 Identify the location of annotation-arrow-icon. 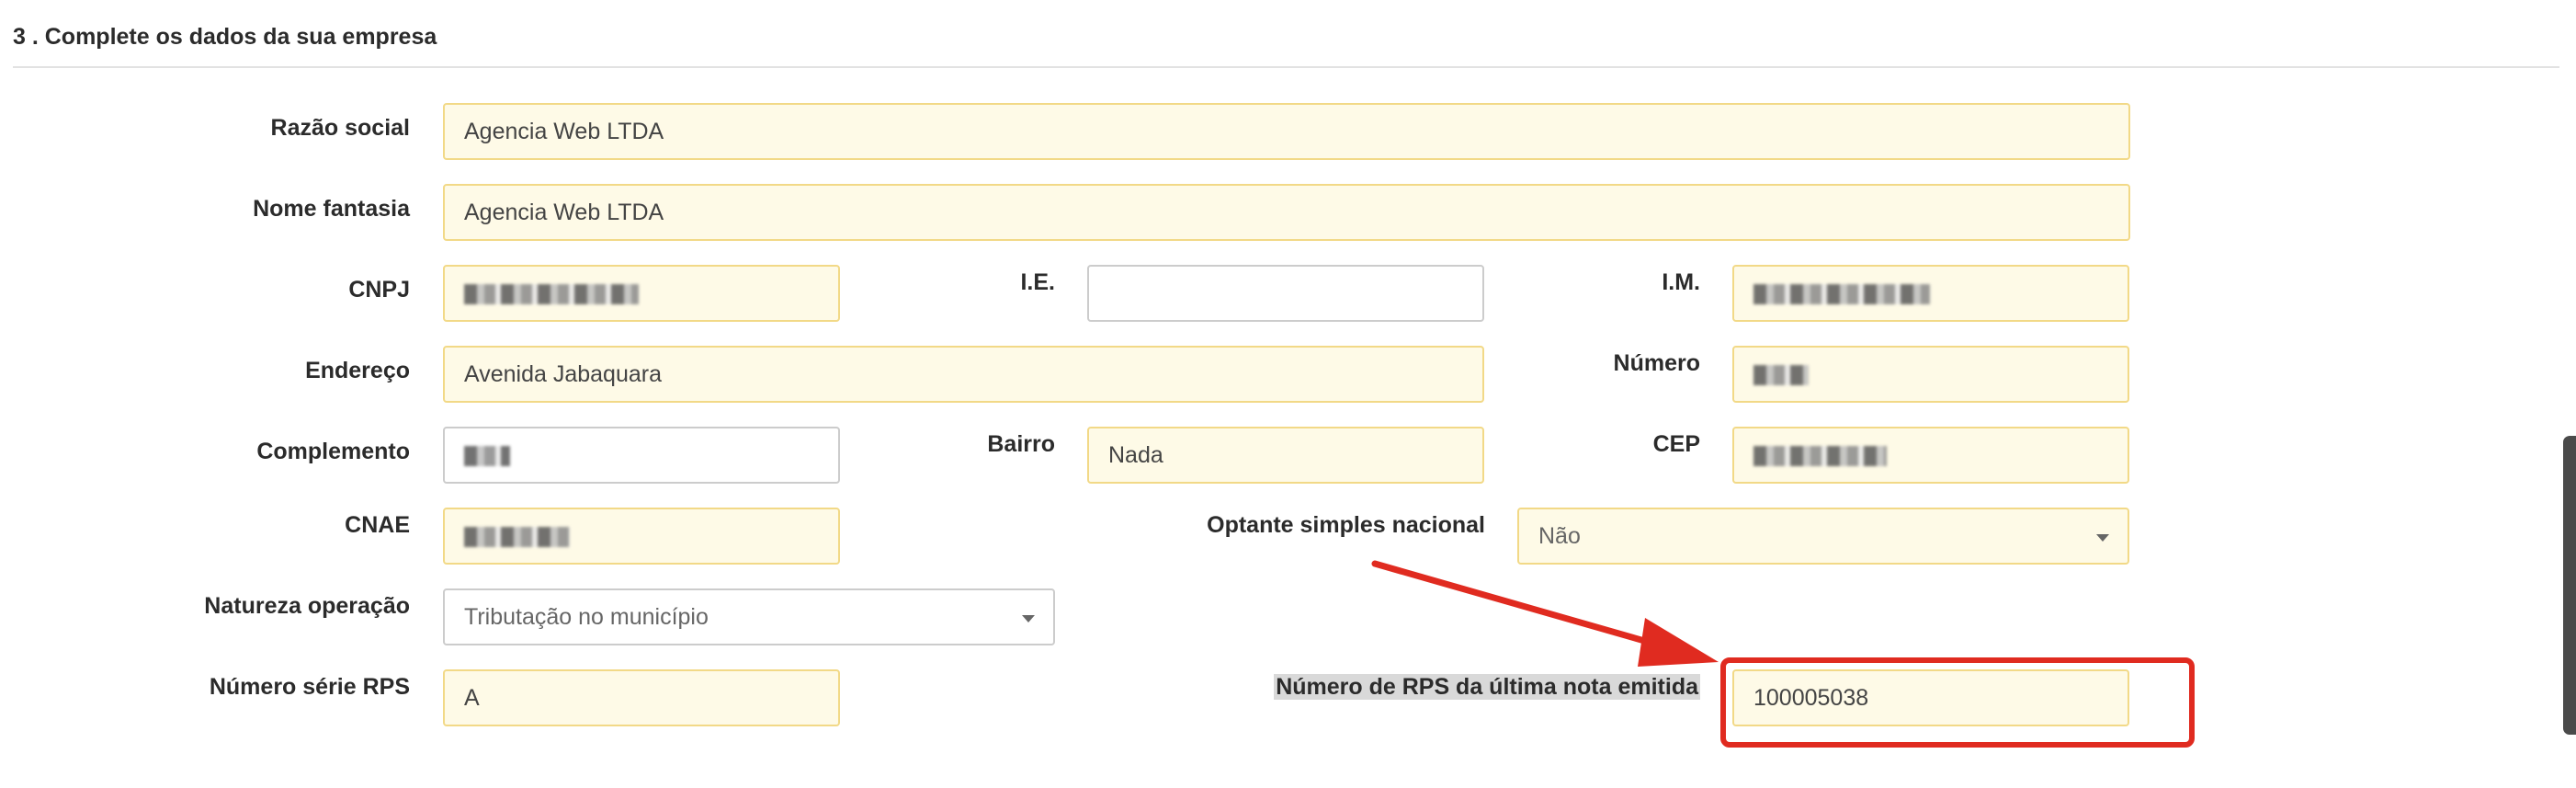
(1545, 613).